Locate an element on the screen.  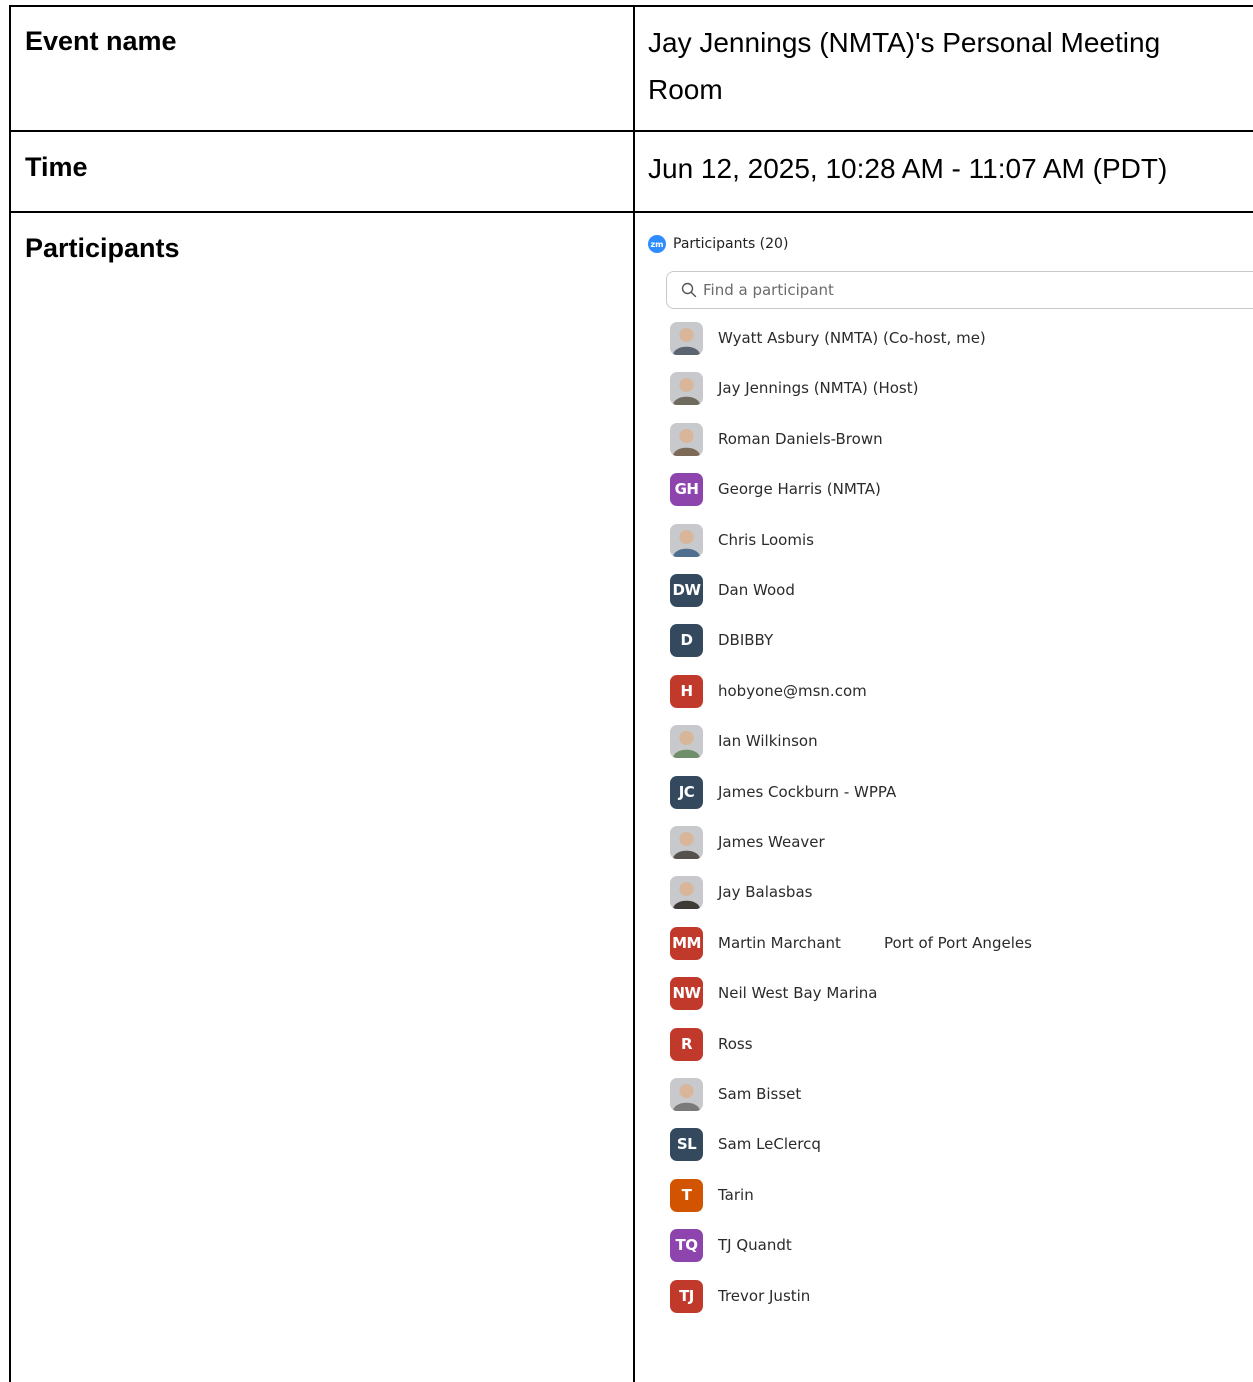
participant-row: Jay Balasbas is located at coordinates (960, 892).